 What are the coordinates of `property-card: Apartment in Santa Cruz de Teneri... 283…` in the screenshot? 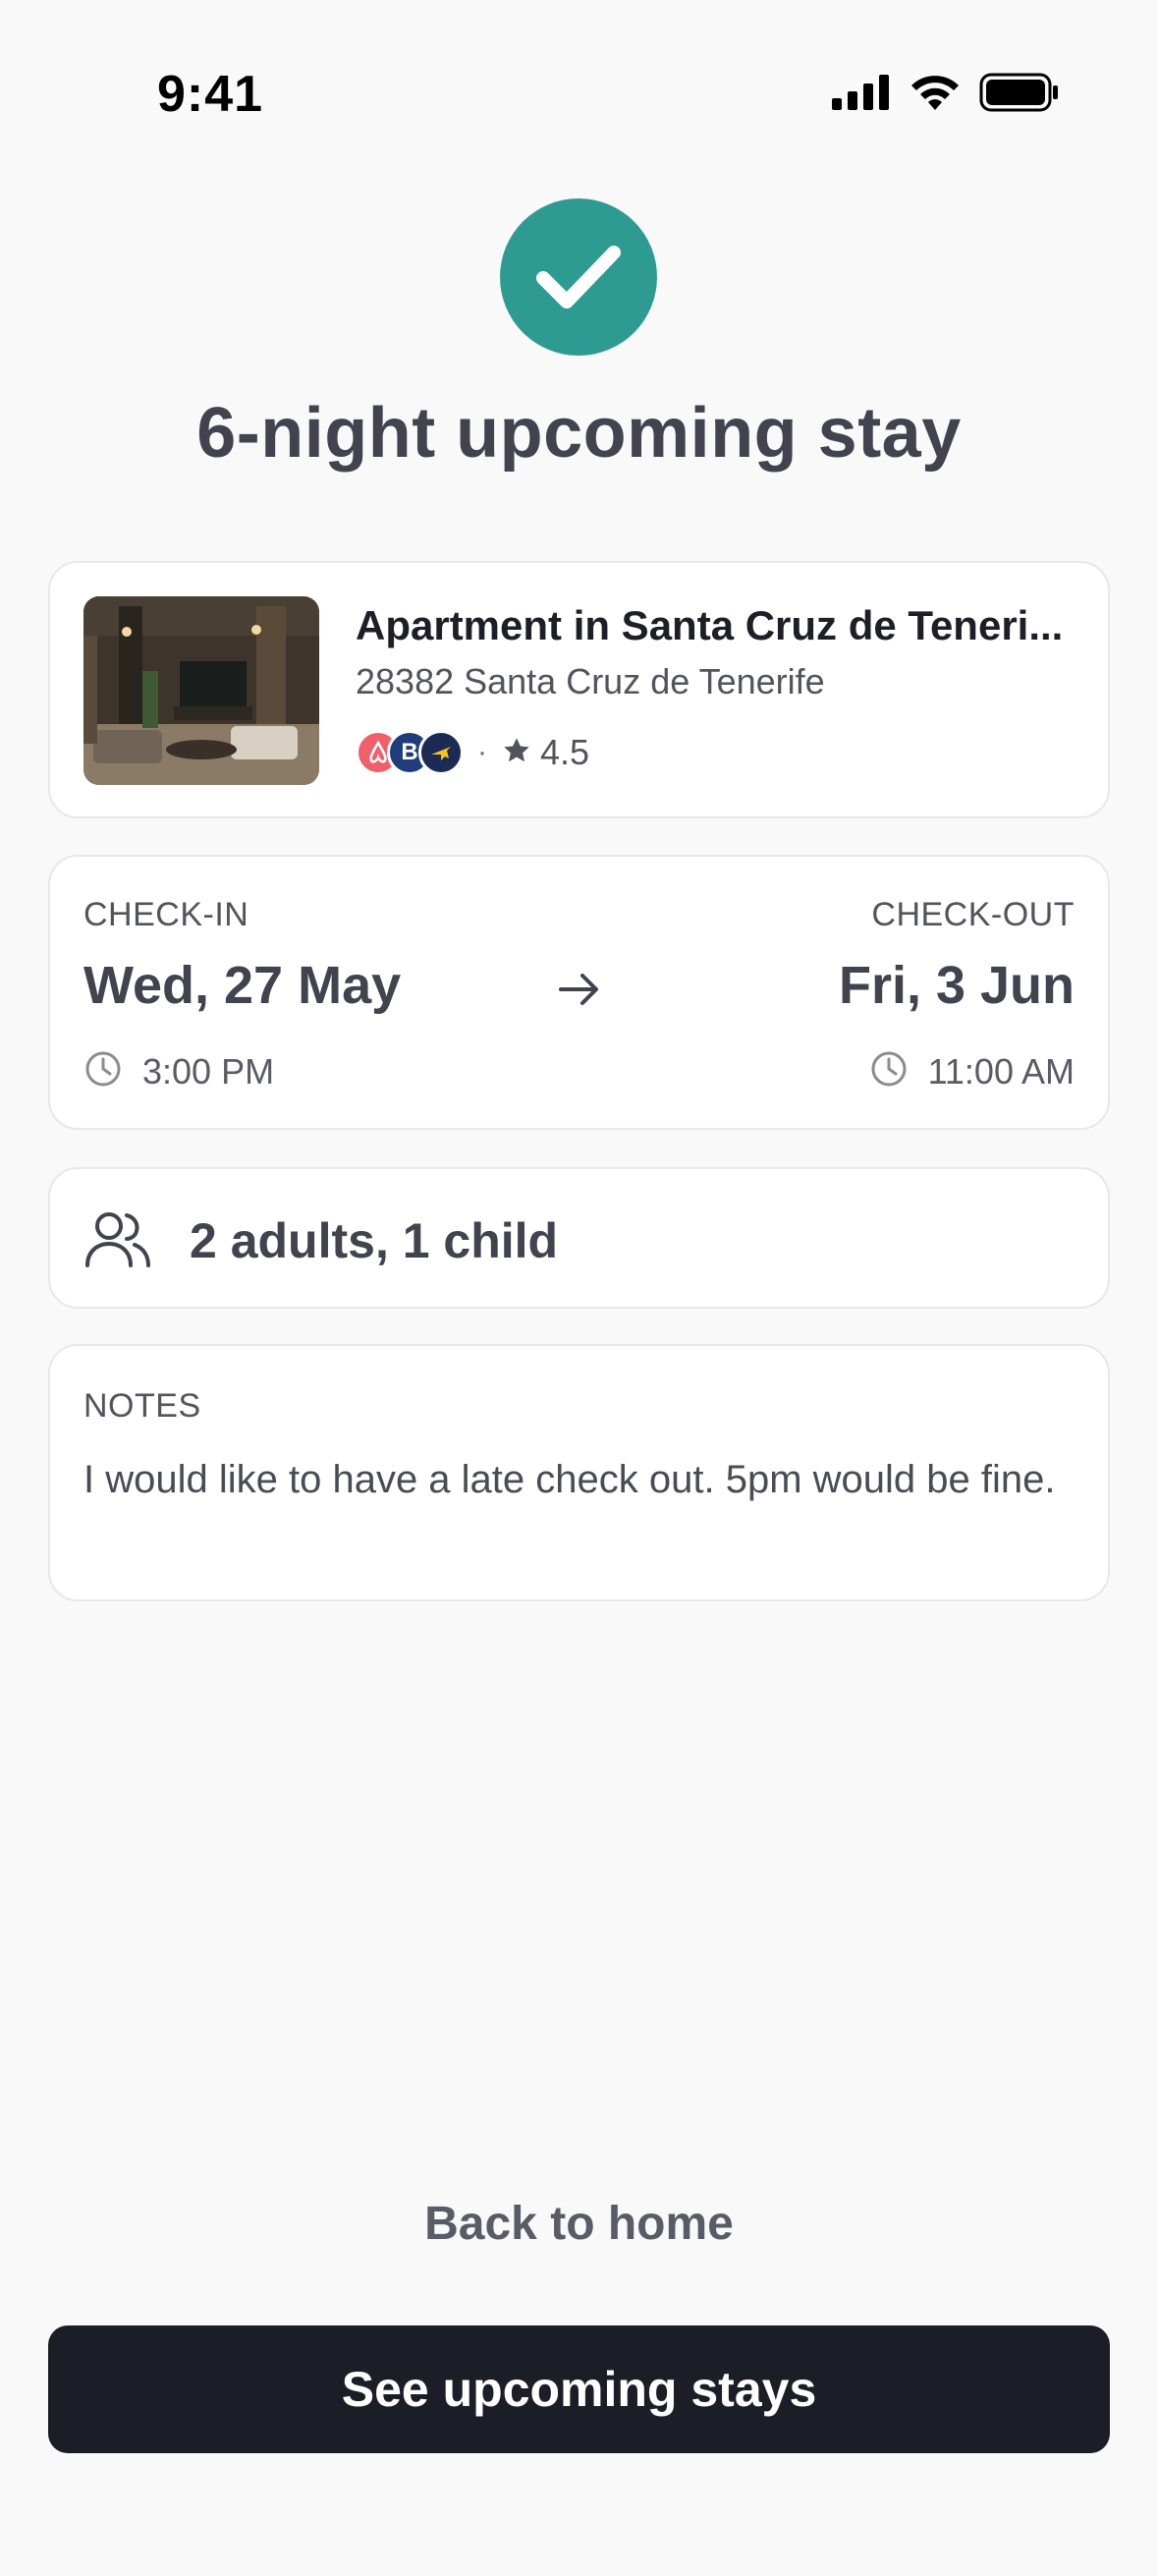 It's located at (579, 689).